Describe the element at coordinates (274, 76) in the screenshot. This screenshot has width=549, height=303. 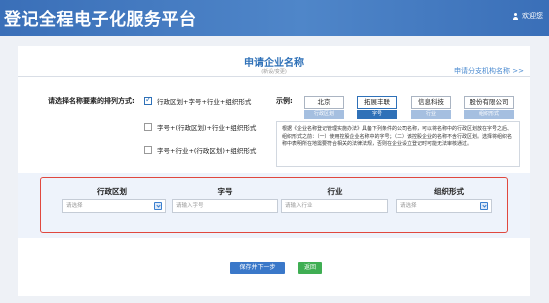
I see `title-divider` at that location.